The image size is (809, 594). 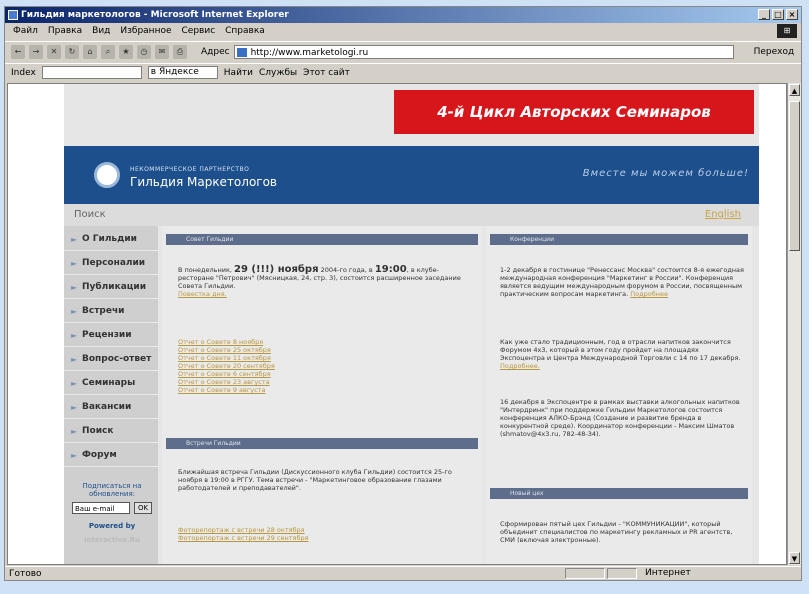 I want to click on council-text-prefix: В понедельник,, so click(x=205, y=270).